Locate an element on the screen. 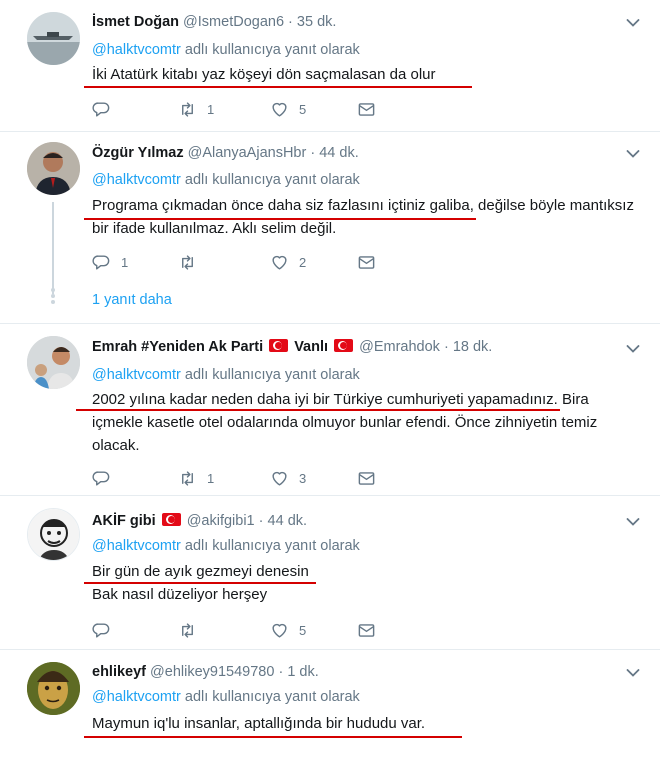  user-handle: @ehlikey91549780 is located at coordinates (212, 672).